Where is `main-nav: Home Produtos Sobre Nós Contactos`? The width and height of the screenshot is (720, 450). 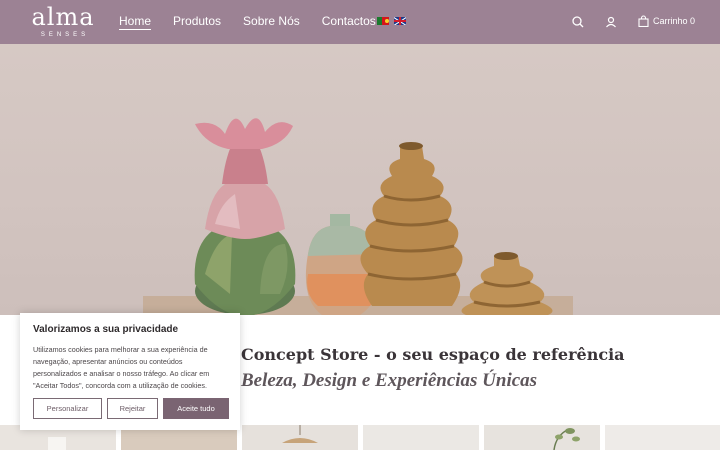 main-nav: Home Produtos Sobre Nós Contactos is located at coordinates (258, 22).